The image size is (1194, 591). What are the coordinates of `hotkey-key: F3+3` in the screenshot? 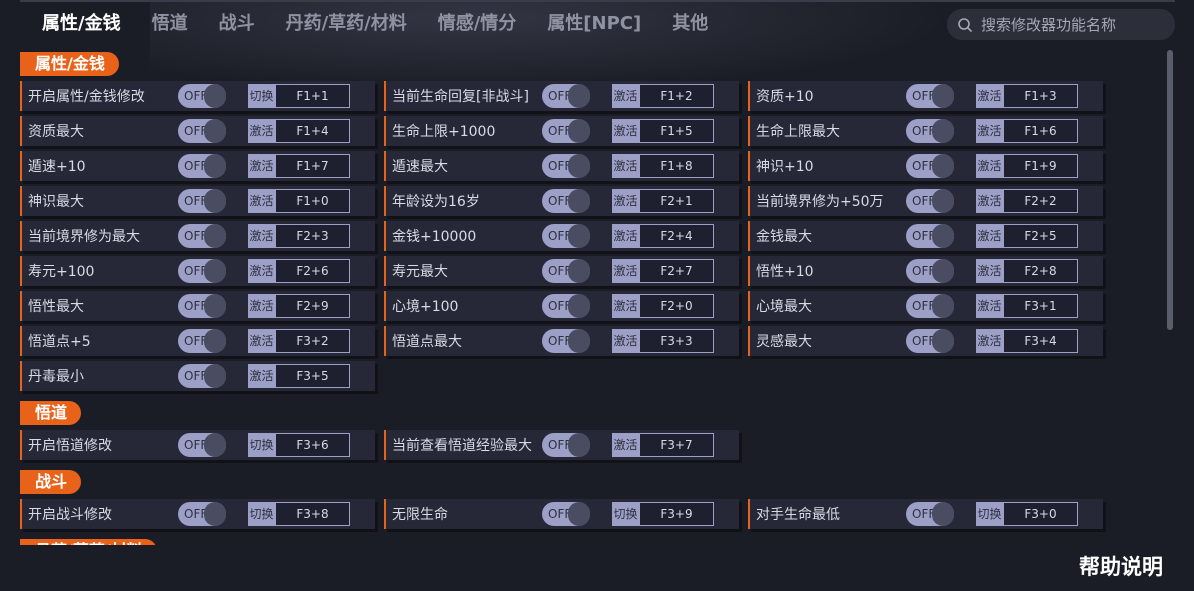 It's located at (676, 341).